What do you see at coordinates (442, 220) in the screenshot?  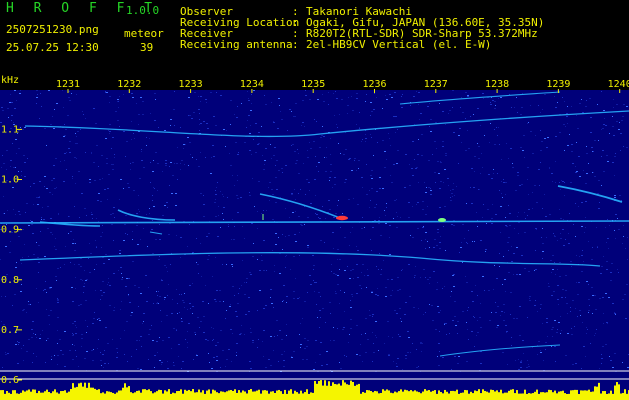 I see `meteor-head-green` at bounding box center [442, 220].